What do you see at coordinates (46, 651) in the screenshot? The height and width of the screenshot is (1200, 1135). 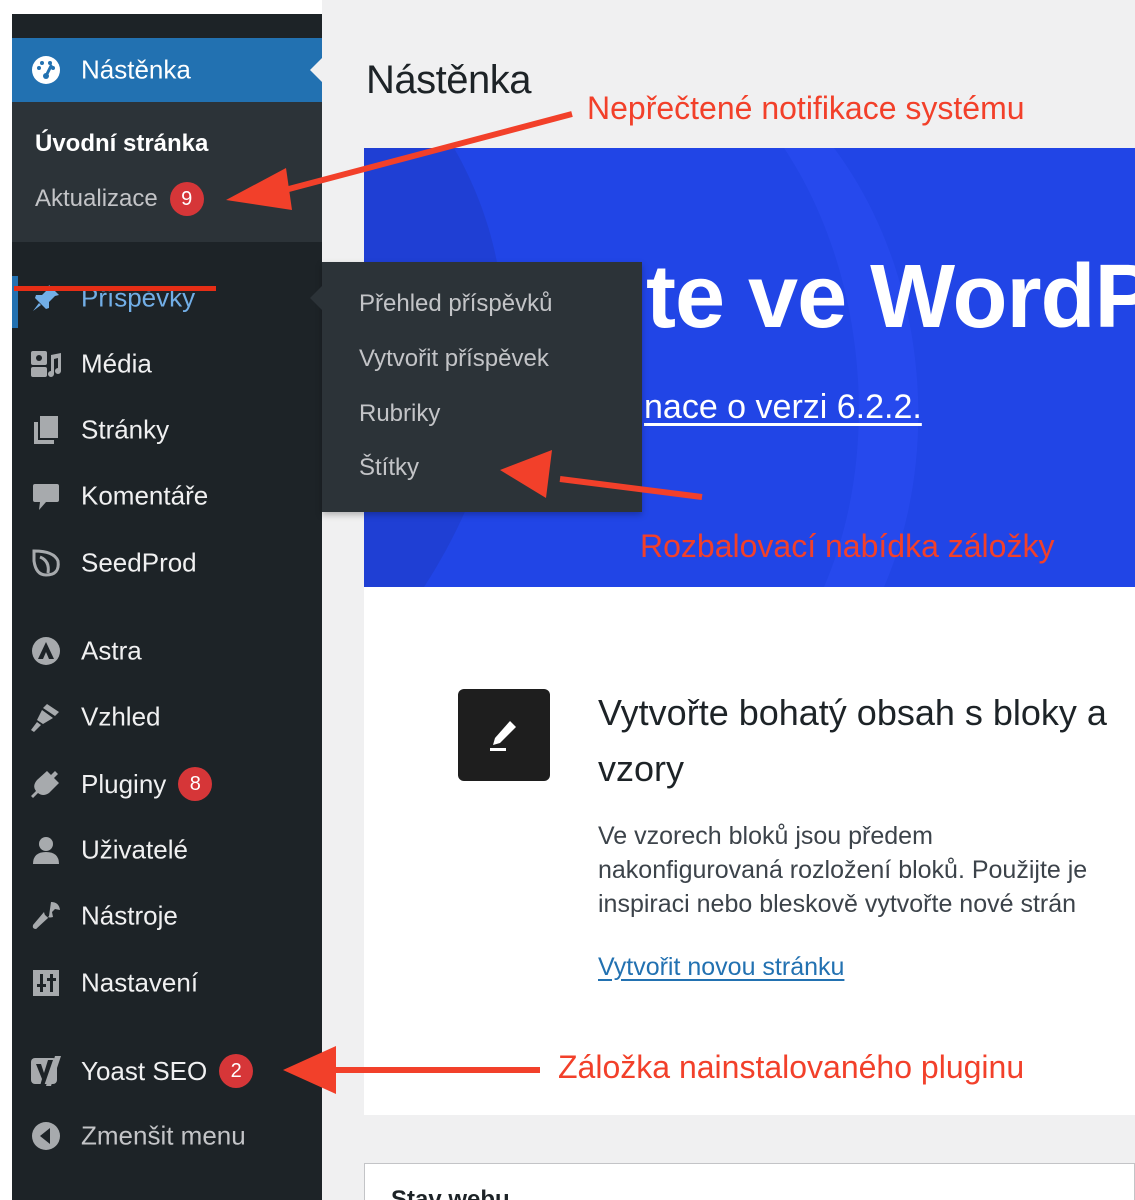 I see `astra-logo-icon` at bounding box center [46, 651].